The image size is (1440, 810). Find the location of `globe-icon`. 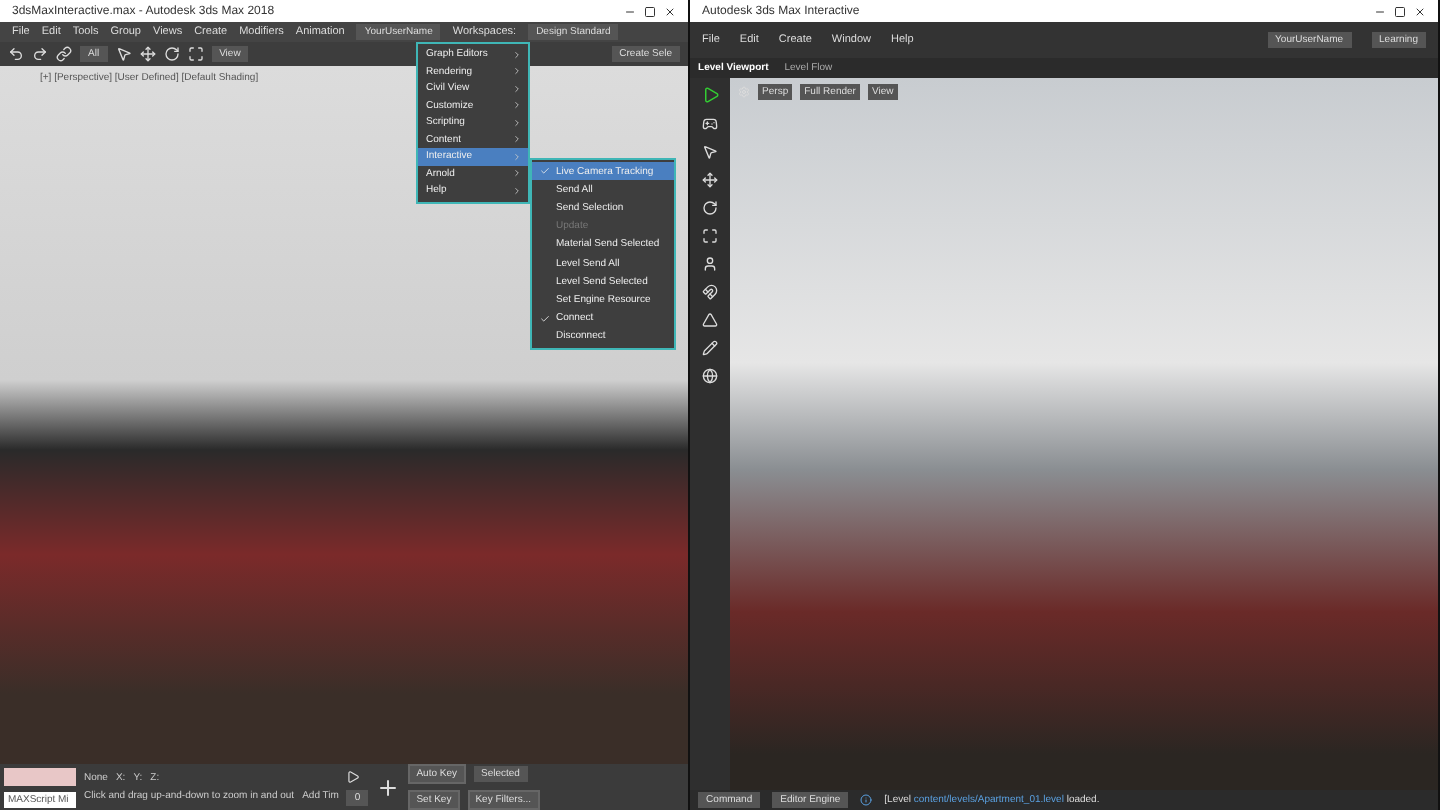

globe-icon is located at coordinates (710, 376).